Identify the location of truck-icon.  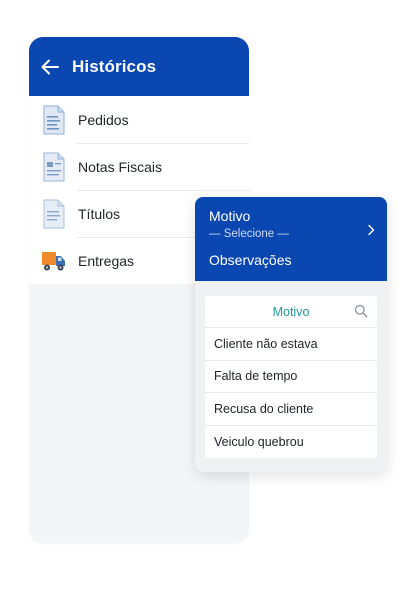
(54, 261).